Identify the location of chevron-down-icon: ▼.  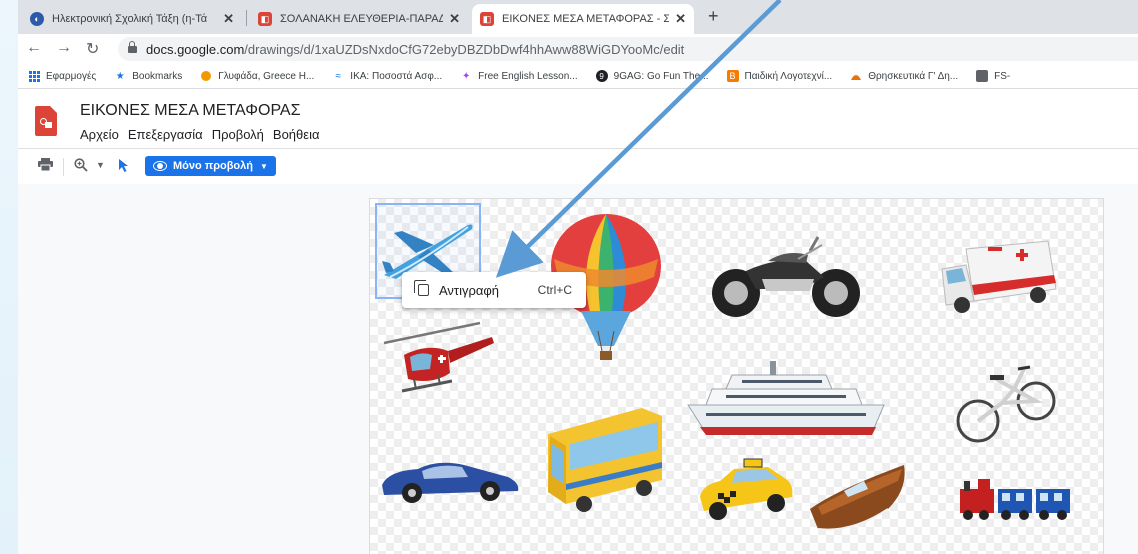
(264, 166).